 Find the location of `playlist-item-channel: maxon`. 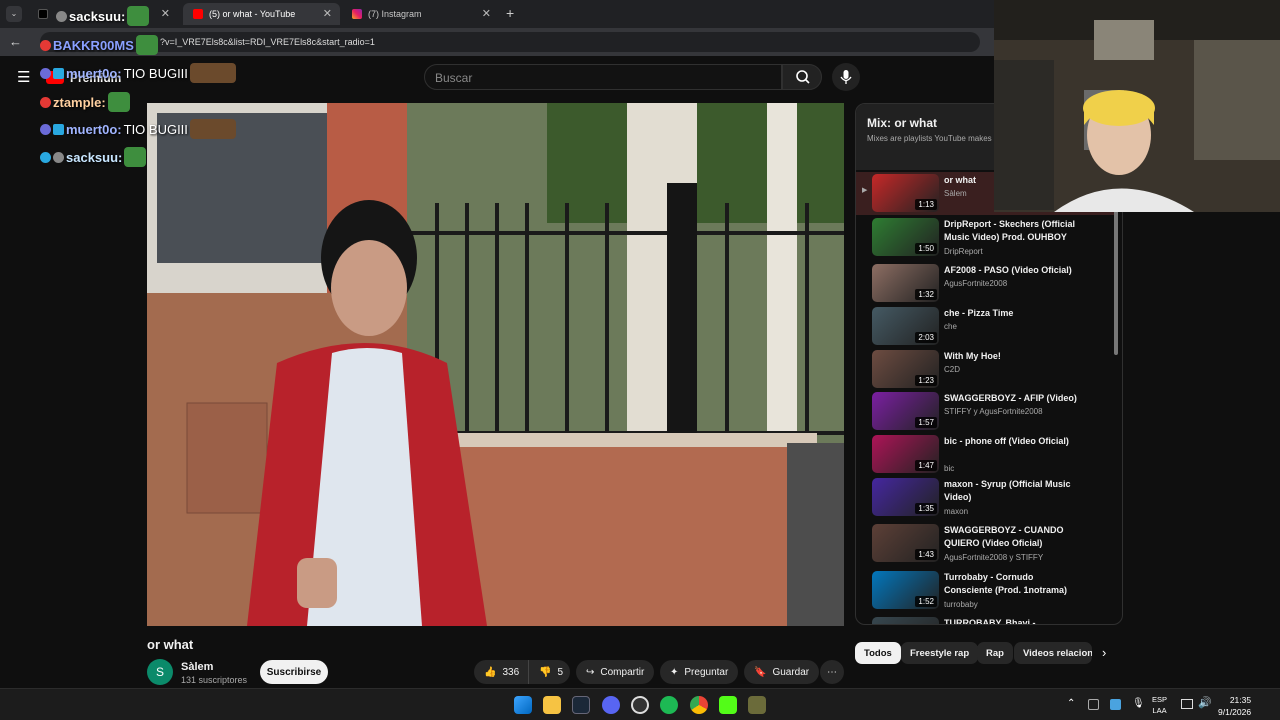

playlist-item-channel: maxon is located at coordinates (956, 511).